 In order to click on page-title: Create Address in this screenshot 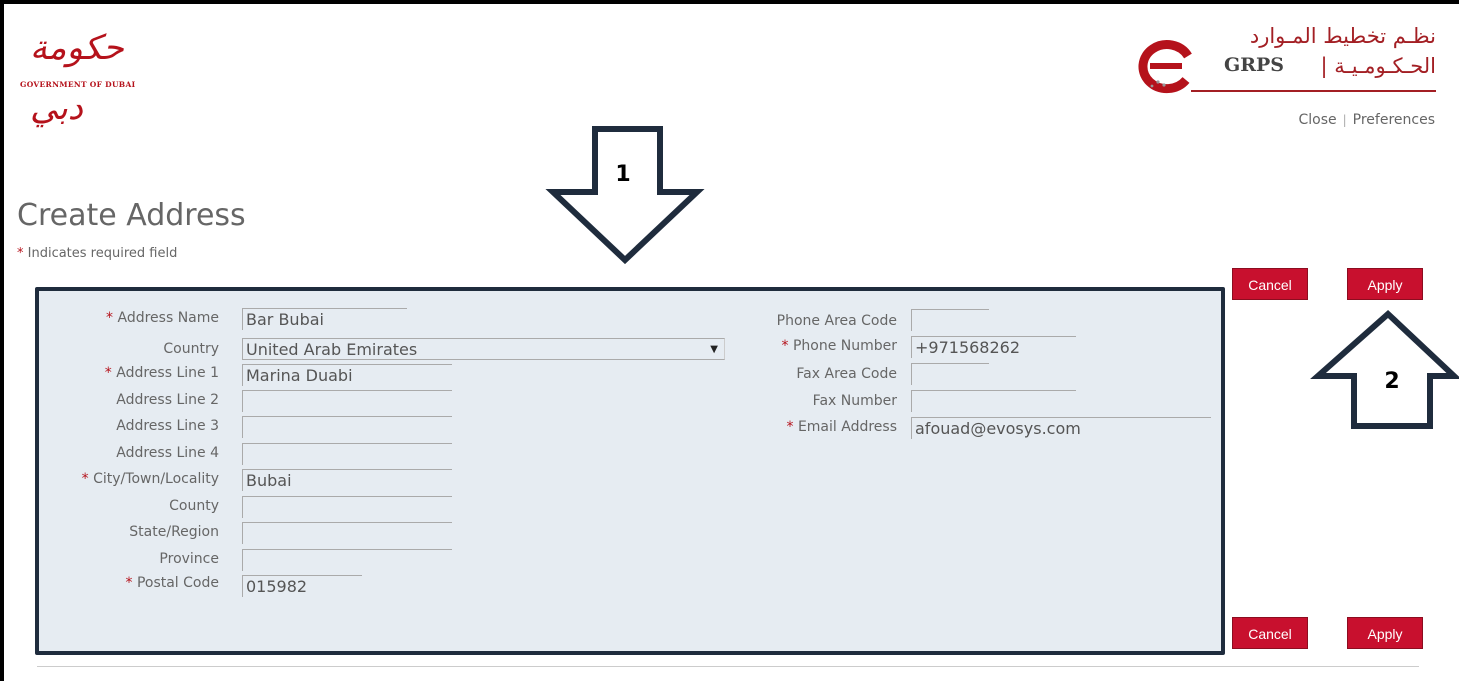, I will do `click(131, 215)`.